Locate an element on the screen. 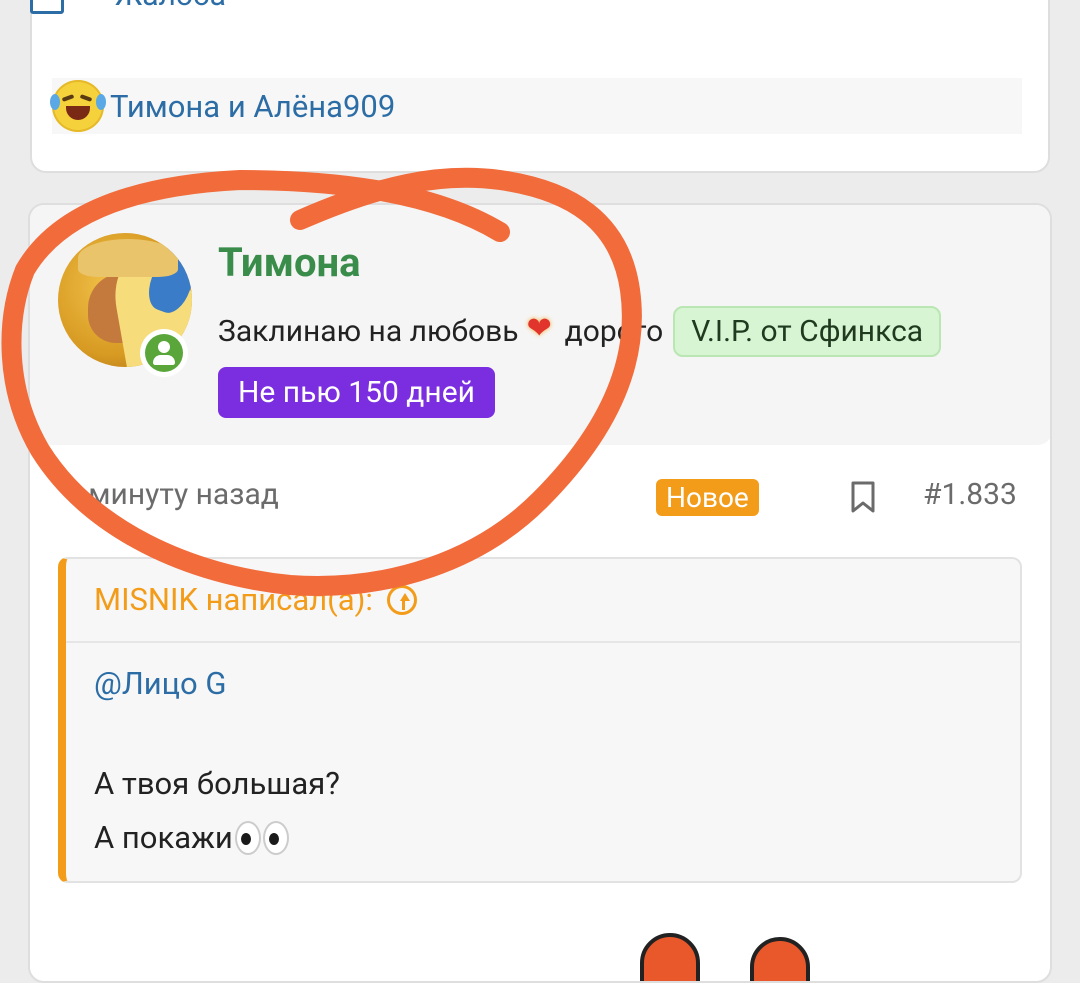  quote-text-line2: А покажи is located at coordinates (192, 837).